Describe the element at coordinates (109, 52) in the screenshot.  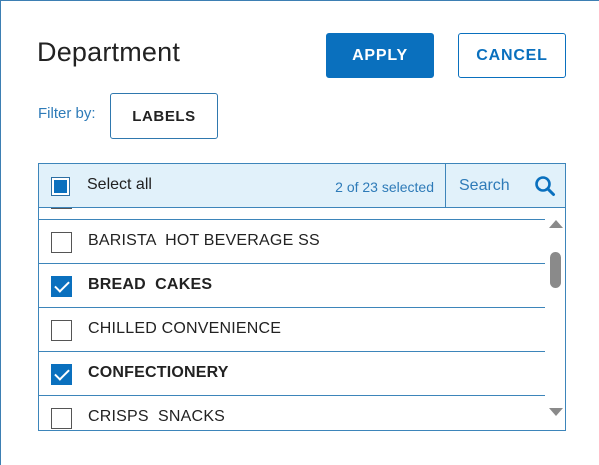
I see `dialog-title: Department` at that location.